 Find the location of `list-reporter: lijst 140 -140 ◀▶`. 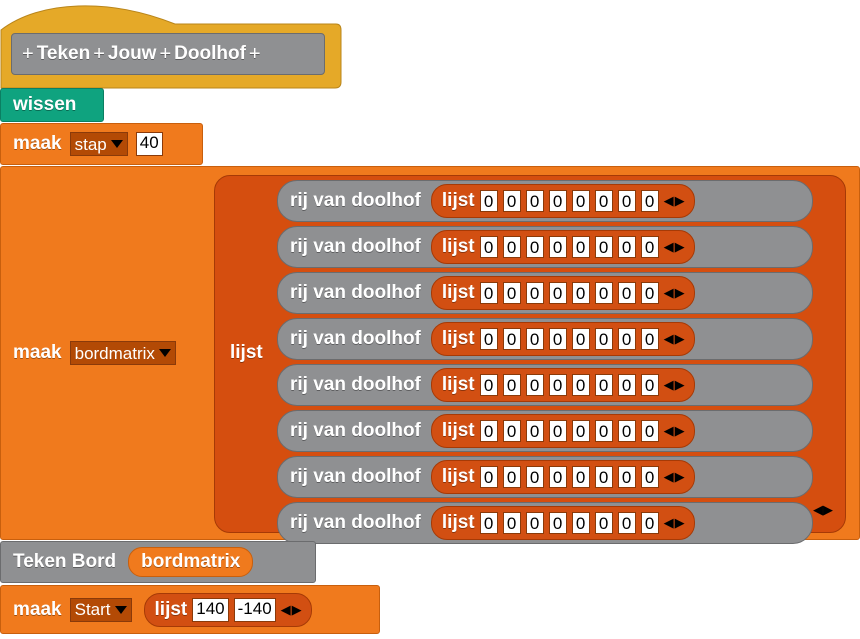

list-reporter: lijst 140 -140 ◀▶ is located at coordinates (227, 609).